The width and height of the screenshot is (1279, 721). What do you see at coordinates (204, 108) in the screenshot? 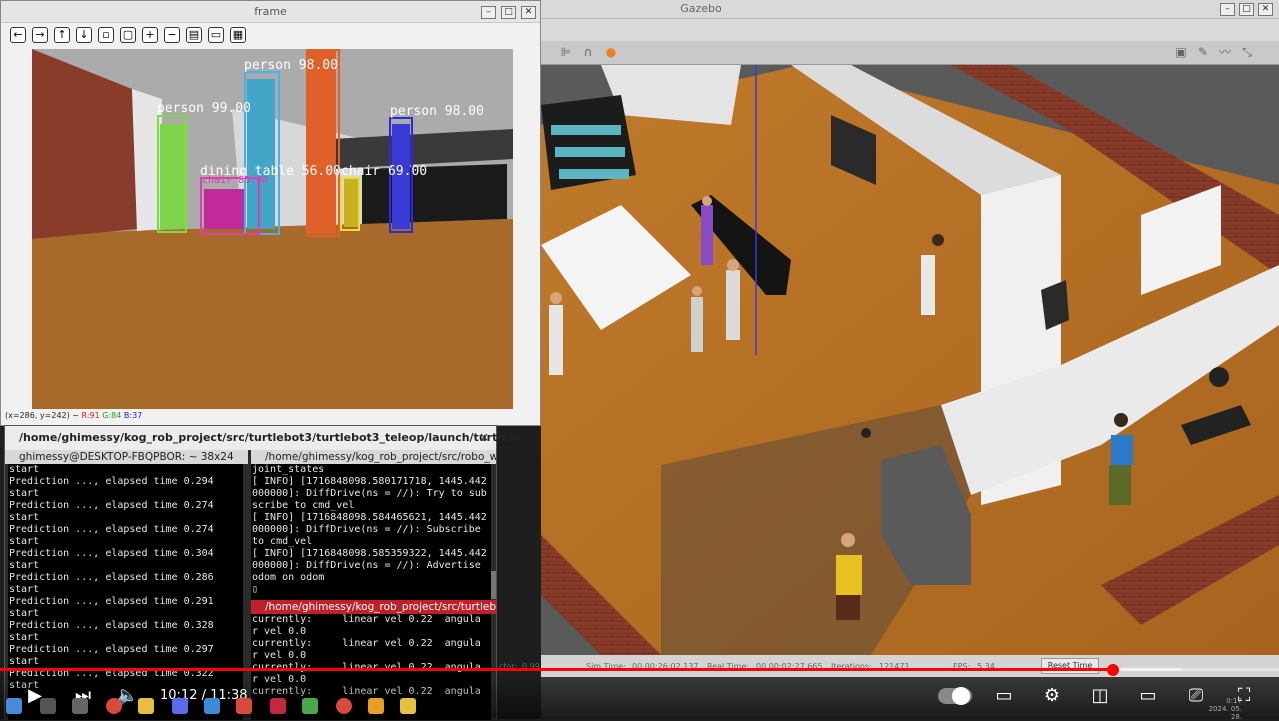
I see `detection-label: person 99.00` at bounding box center [204, 108].